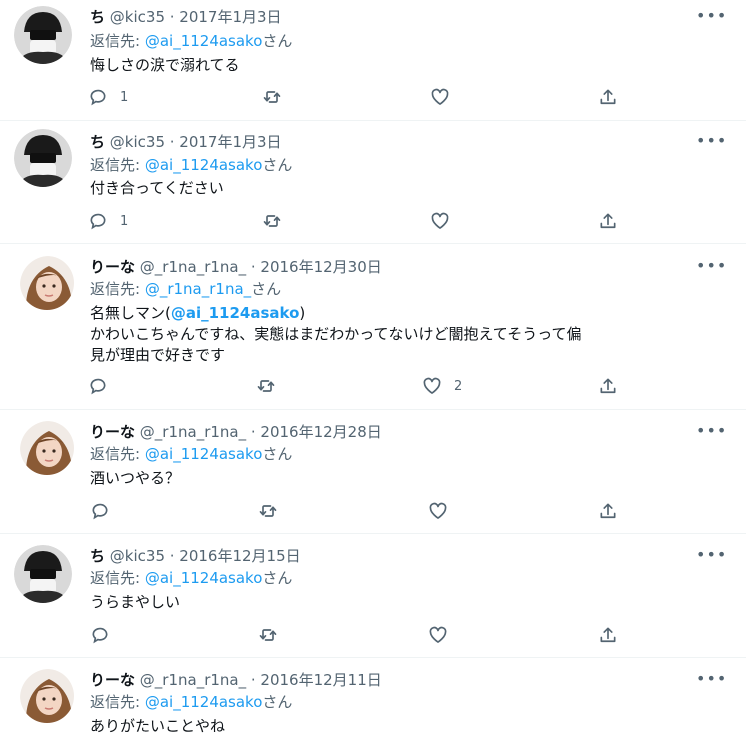  What do you see at coordinates (405, 65) in the screenshot?
I see `tweet-text: 悔しさの涙で溺れてる` at bounding box center [405, 65].